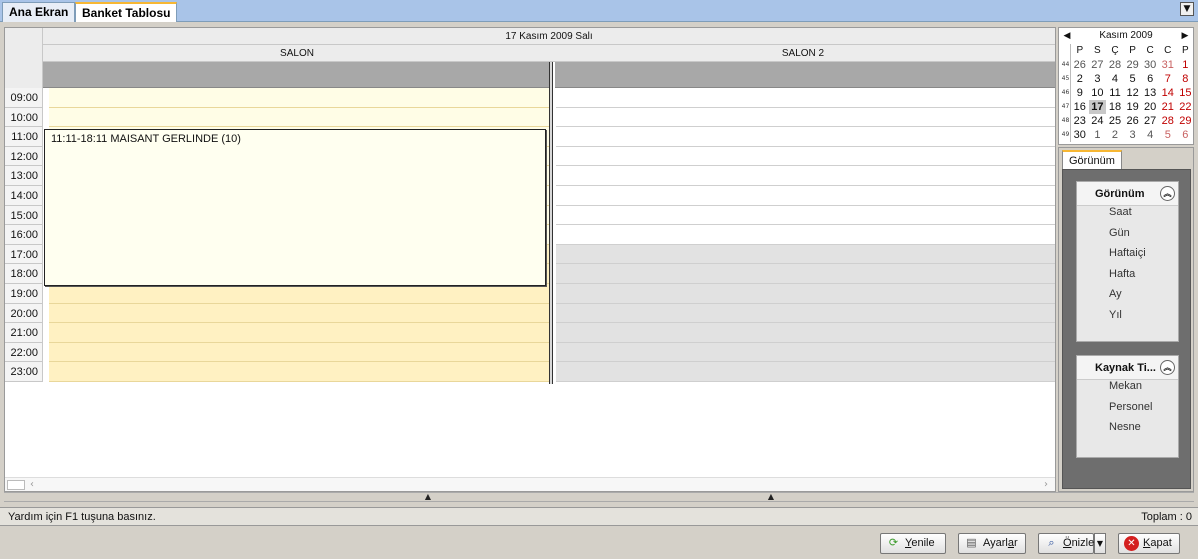  Describe the element at coordinates (1168, 65) in the screenshot. I see `calendar-day: 31` at that location.